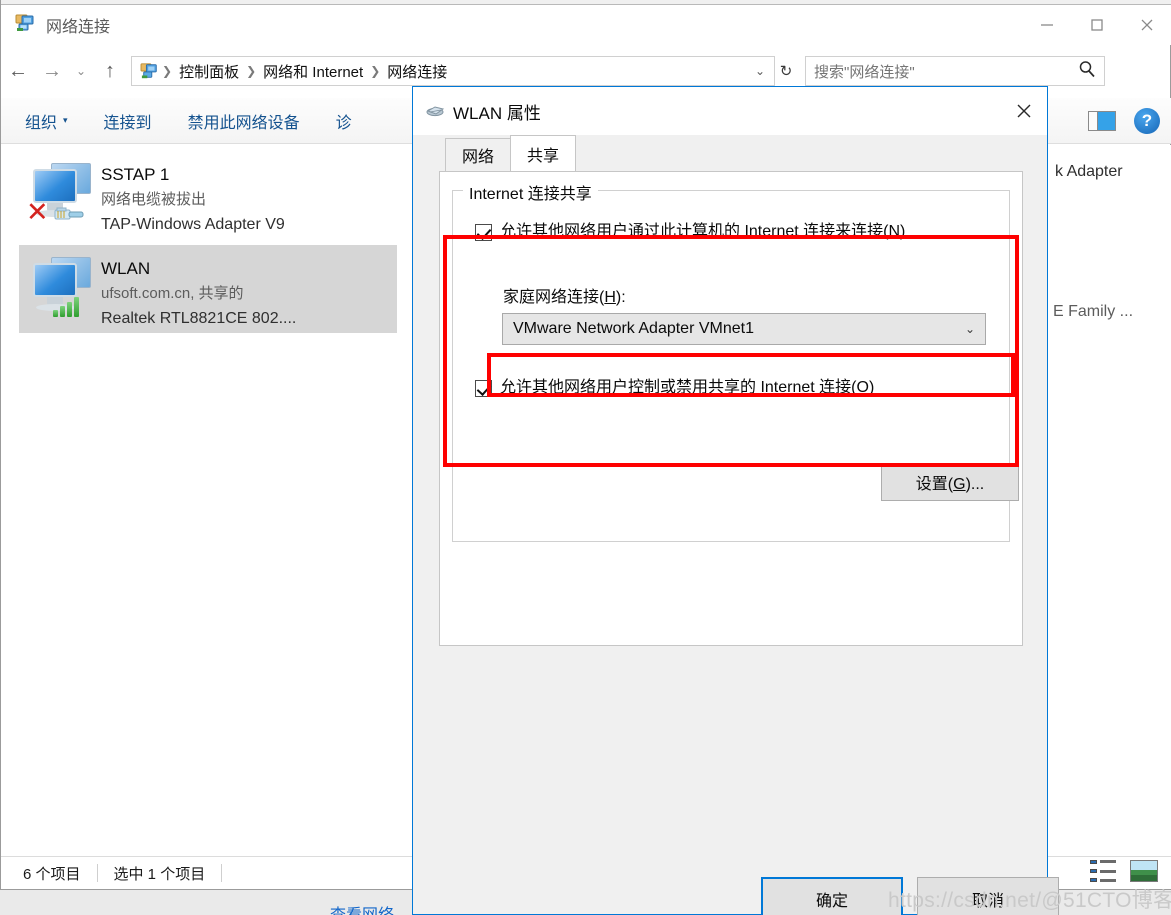 This screenshot has height=915, width=1171. I want to click on search-input: 搜索"网络连接", so click(946, 71).